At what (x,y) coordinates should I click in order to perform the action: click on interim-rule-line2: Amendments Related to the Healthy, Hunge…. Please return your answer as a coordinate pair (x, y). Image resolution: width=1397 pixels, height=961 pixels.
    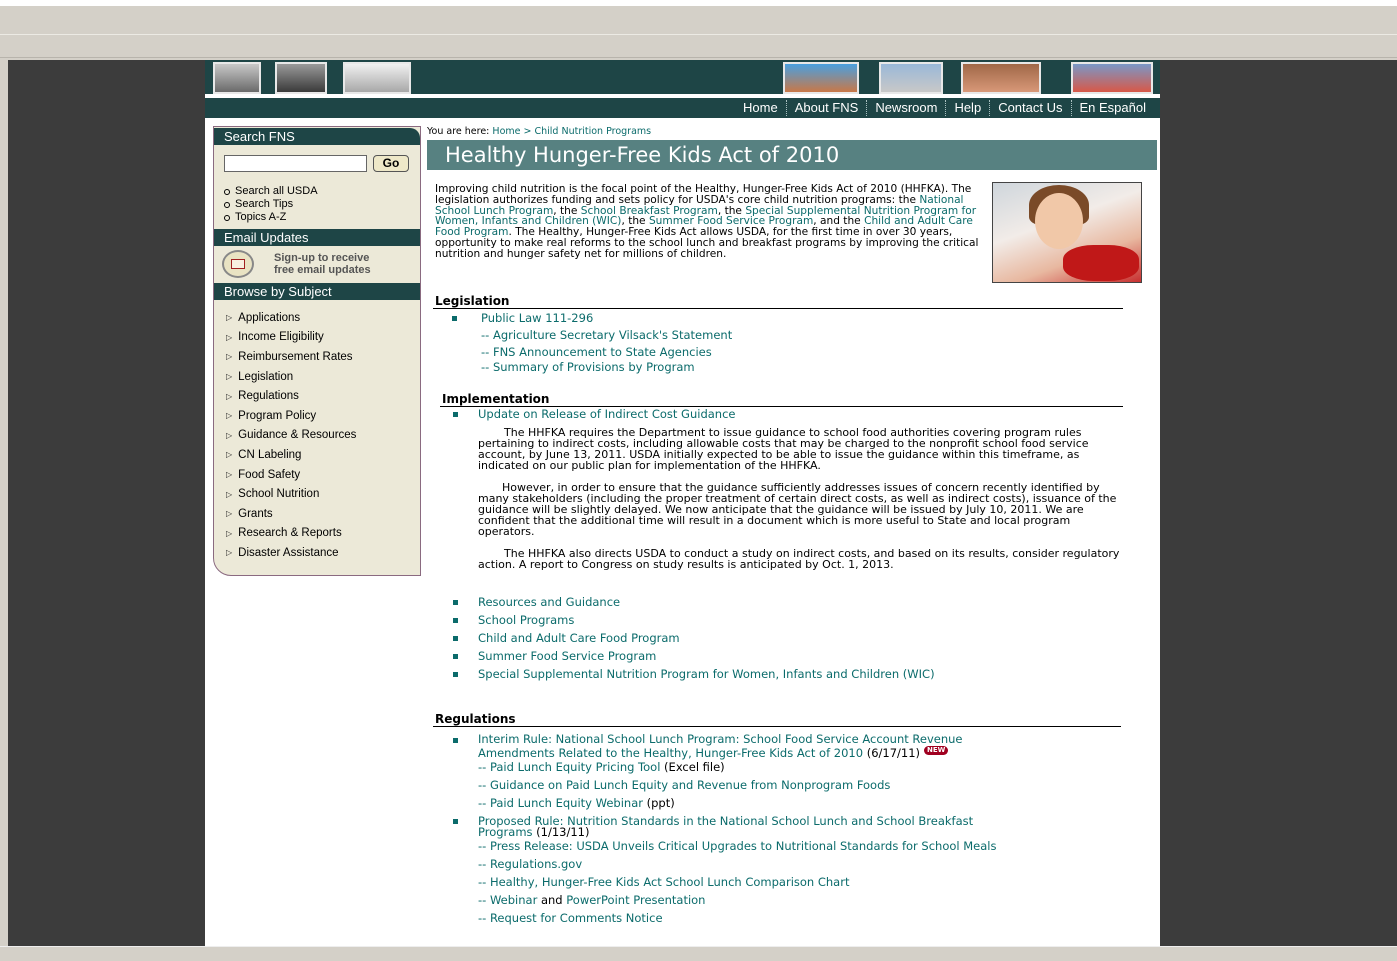
    Looking at the image, I should click on (713, 753).